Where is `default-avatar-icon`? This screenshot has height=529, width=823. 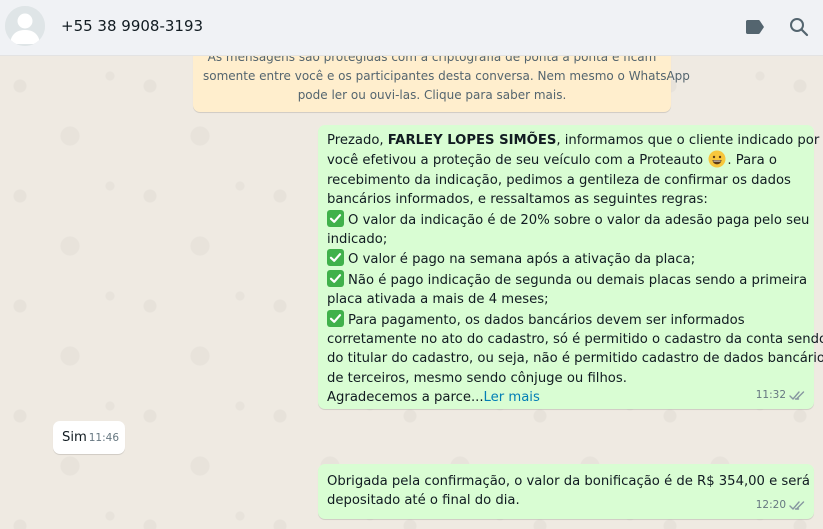
default-avatar-icon is located at coordinates (25, 26).